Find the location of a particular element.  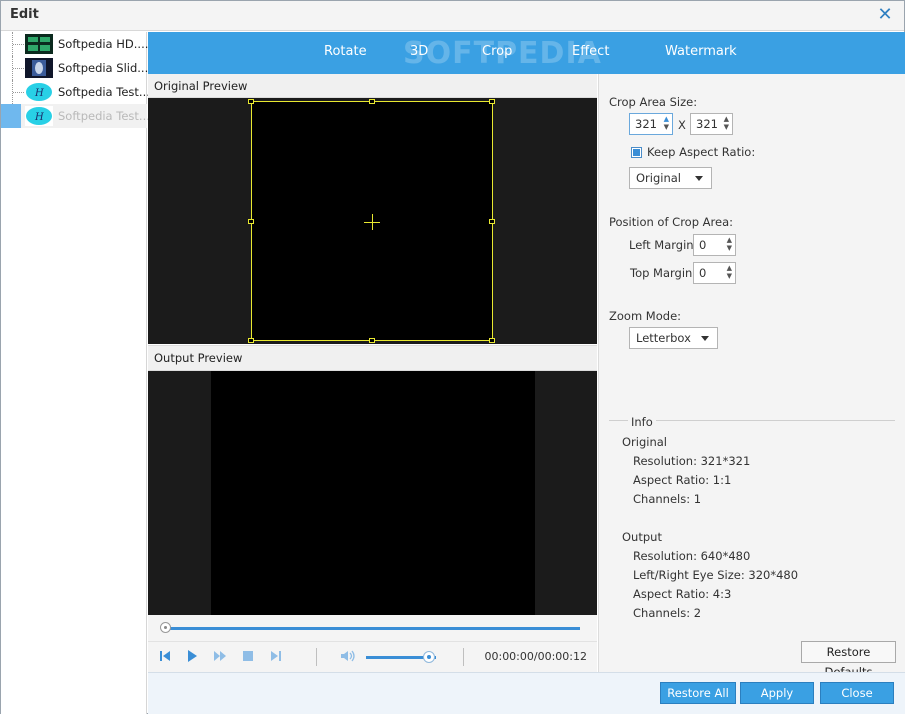

close-icon: ✕ is located at coordinates (885, 15).